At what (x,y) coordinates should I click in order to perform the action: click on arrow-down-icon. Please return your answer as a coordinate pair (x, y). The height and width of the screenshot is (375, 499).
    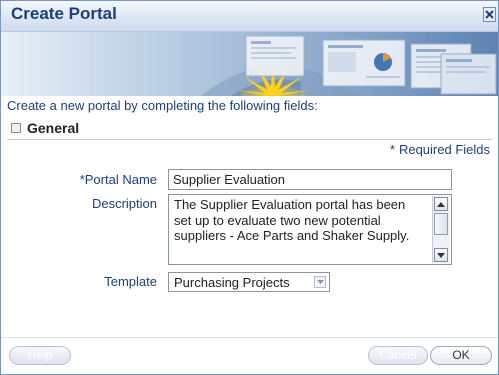
    Looking at the image, I should click on (441, 255).